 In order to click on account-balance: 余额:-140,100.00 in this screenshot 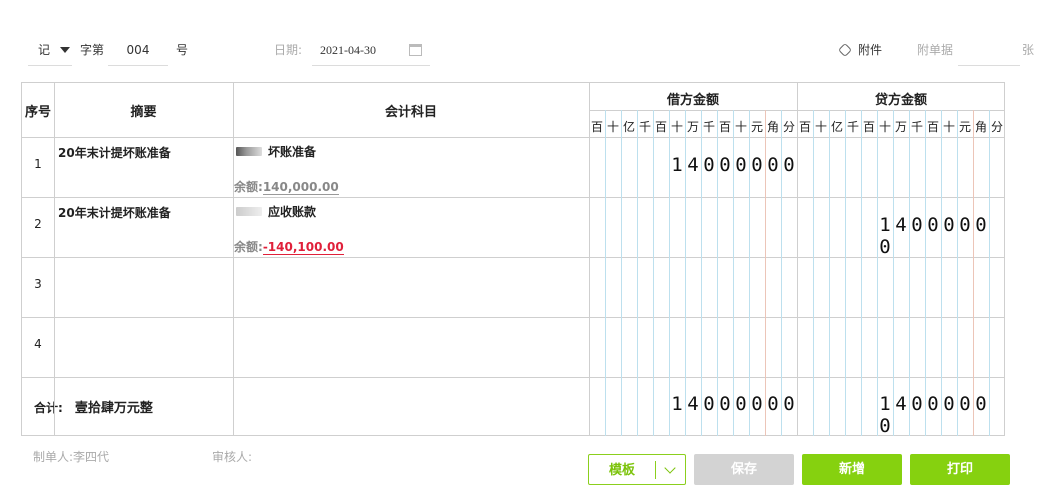, I will do `click(289, 246)`.